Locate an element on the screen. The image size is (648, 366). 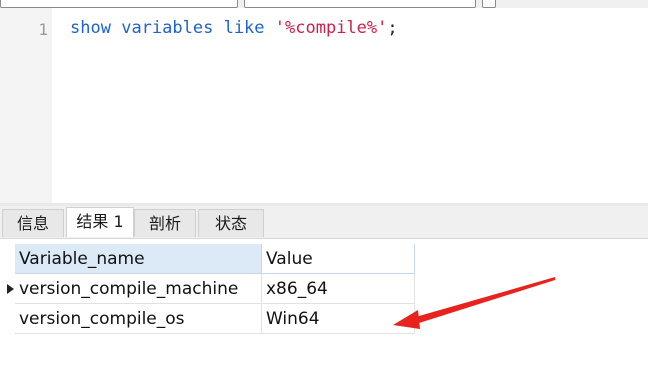
code-line: show variables like '%compile%'; is located at coordinates (234, 28).